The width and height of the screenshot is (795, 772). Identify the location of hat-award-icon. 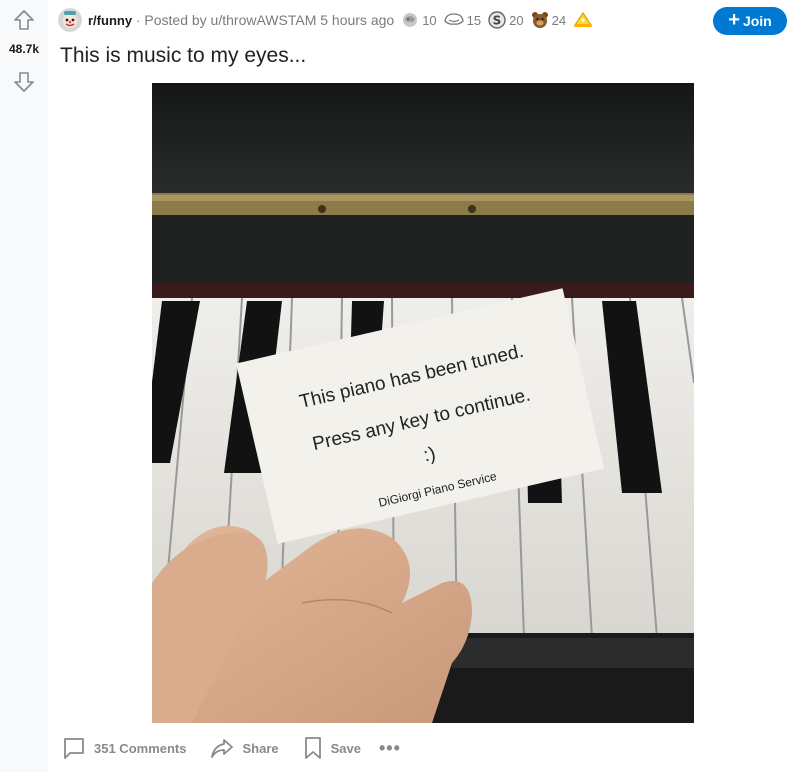
(583, 19).